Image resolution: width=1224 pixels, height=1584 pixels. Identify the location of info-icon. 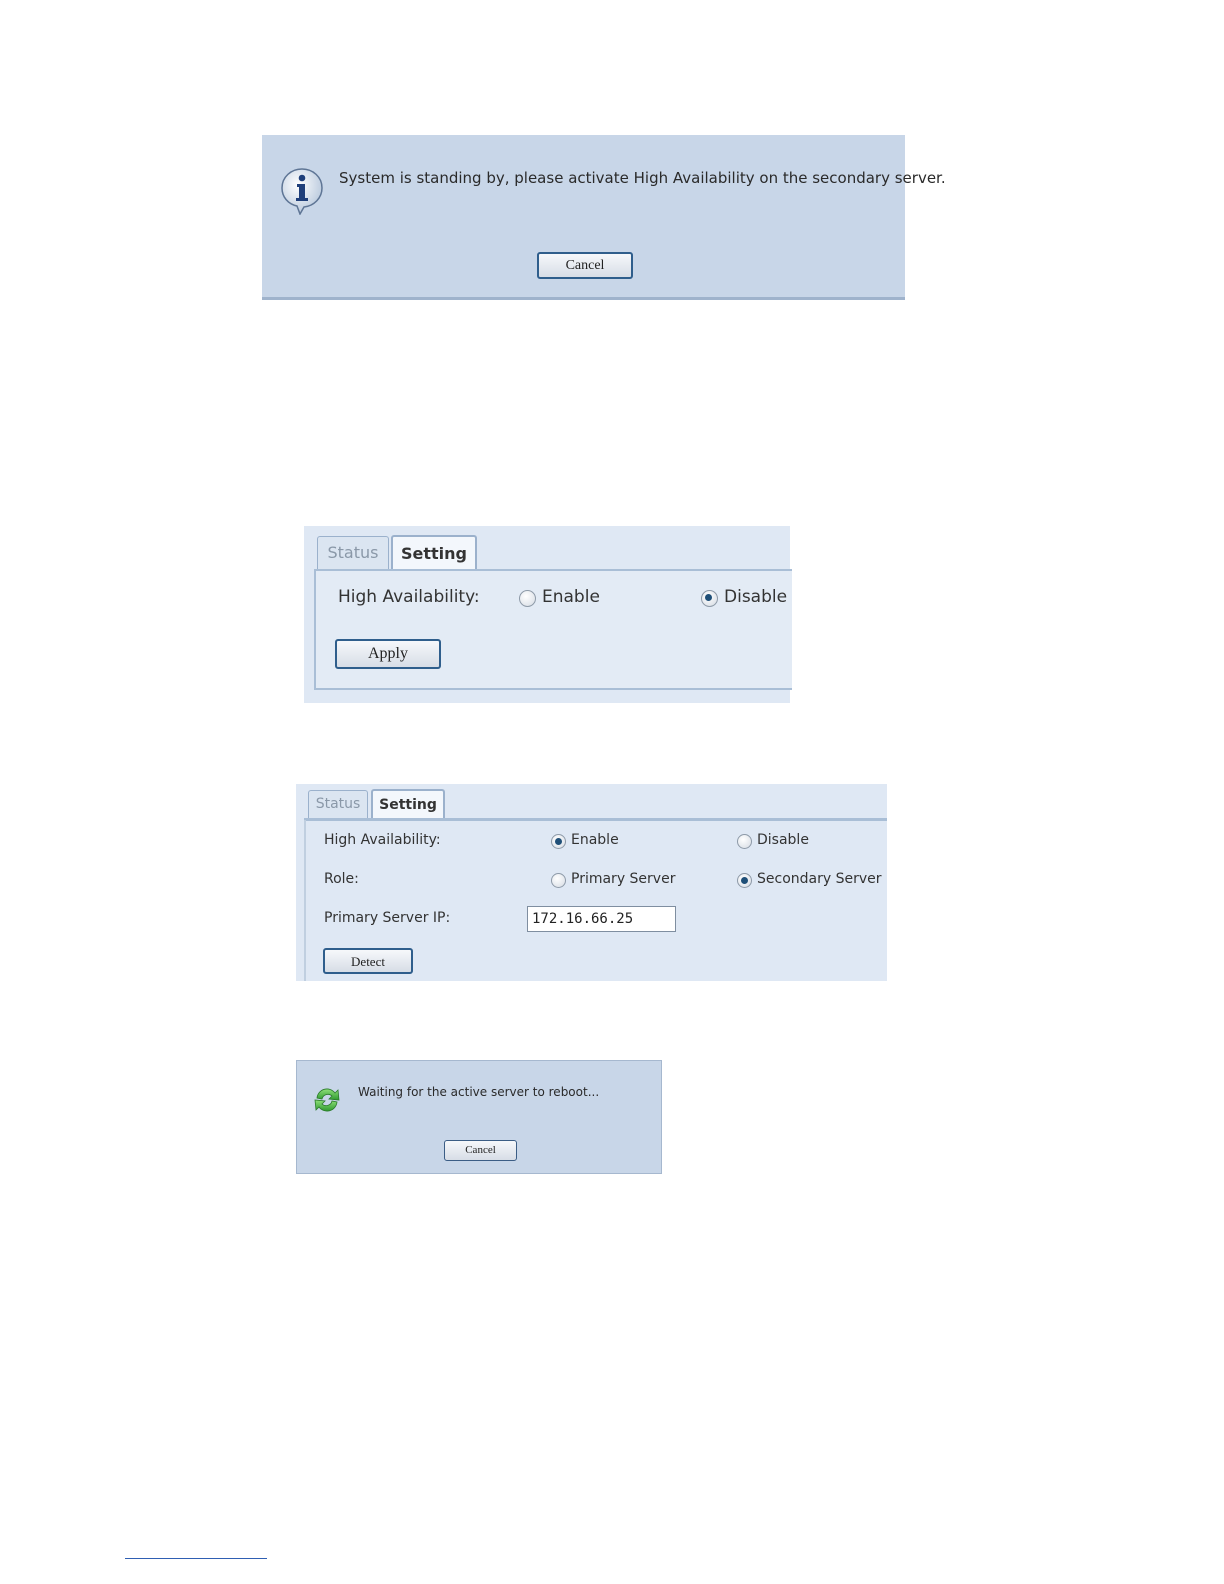
(302, 191).